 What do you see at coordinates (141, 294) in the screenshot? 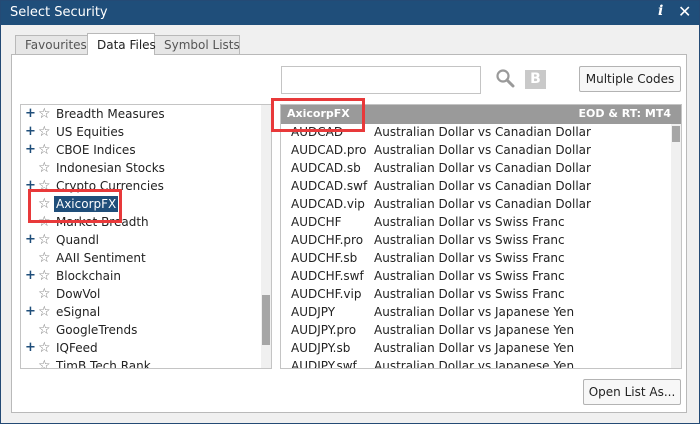
I see `tree-item-dowvol: ☆ DowVol` at bounding box center [141, 294].